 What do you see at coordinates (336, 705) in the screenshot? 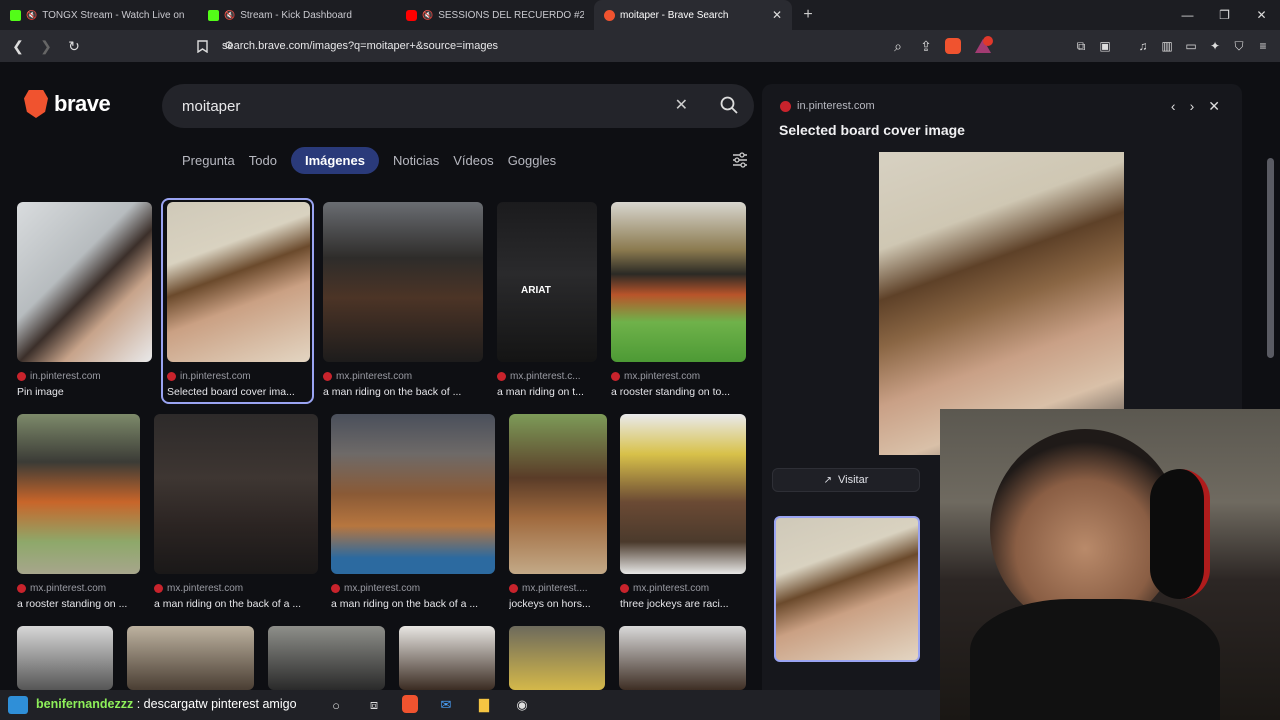
I see `search-circle-icon: ○` at bounding box center [336, 705].